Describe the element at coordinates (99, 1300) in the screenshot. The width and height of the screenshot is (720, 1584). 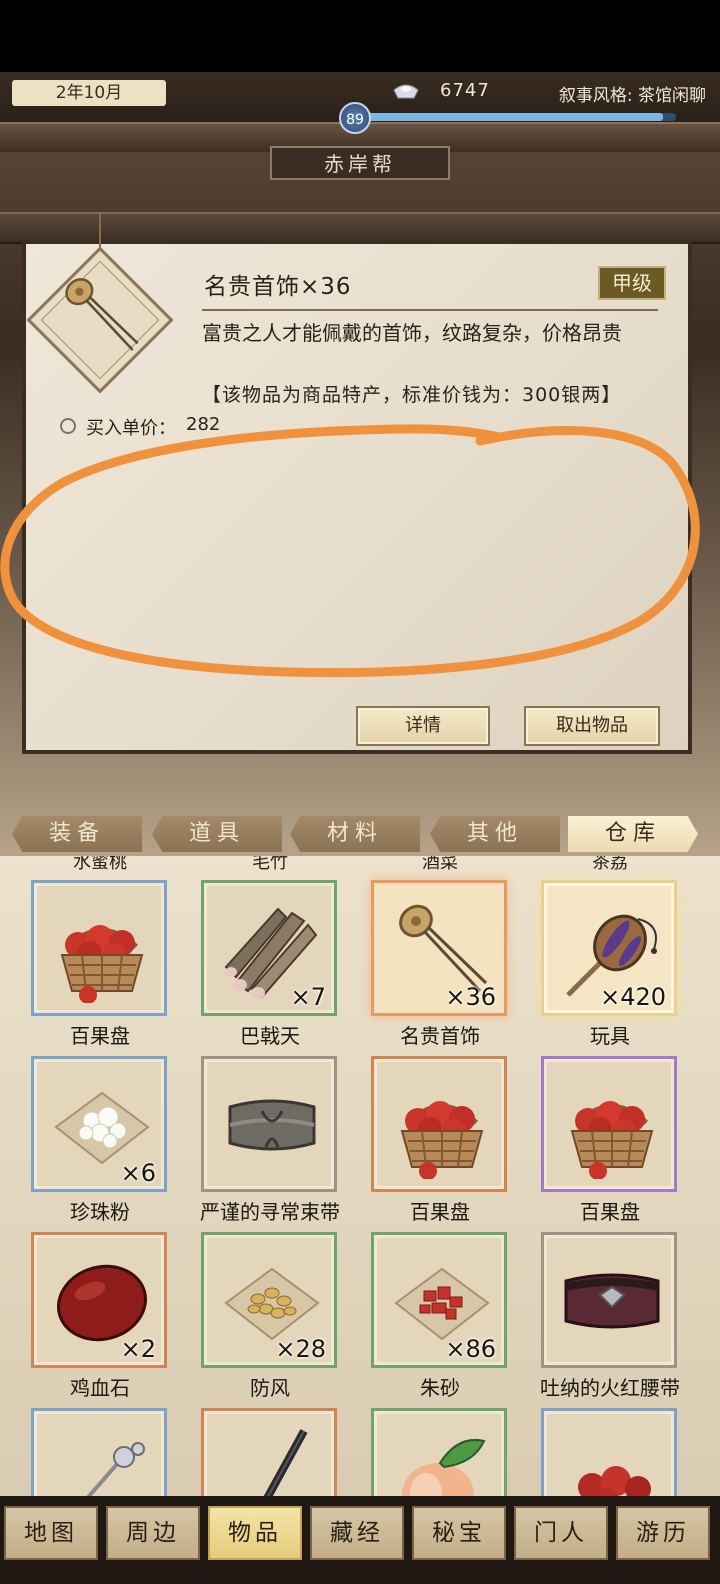
I see `item-card: ×2` at that location.